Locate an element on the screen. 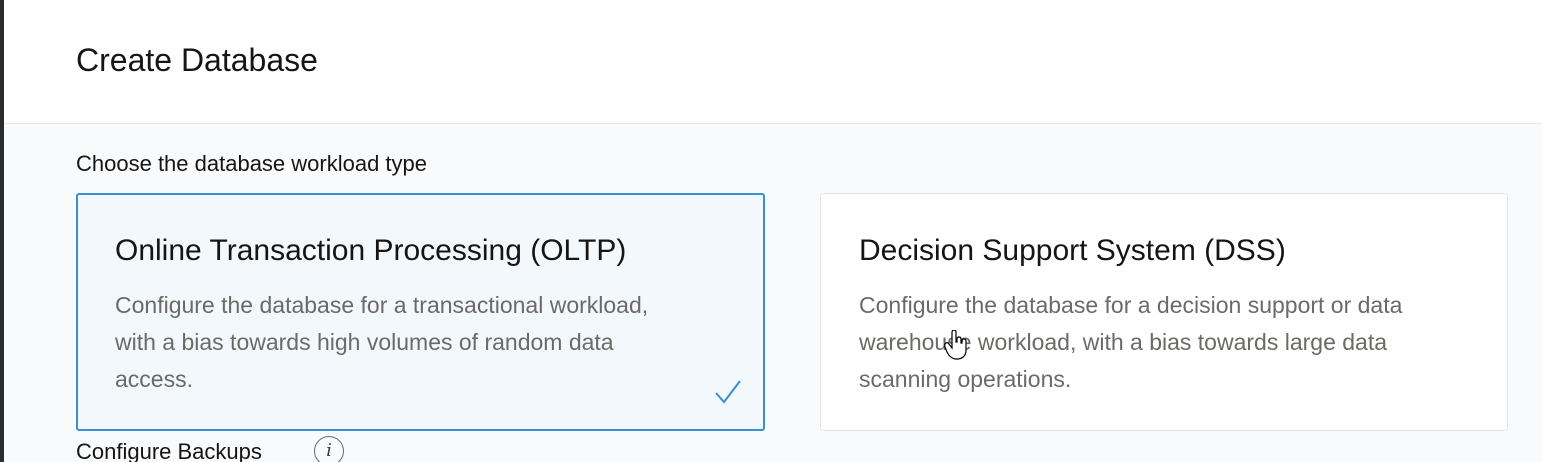  configure-backups-label: Configure Backups is located at coordinates (169, 450).